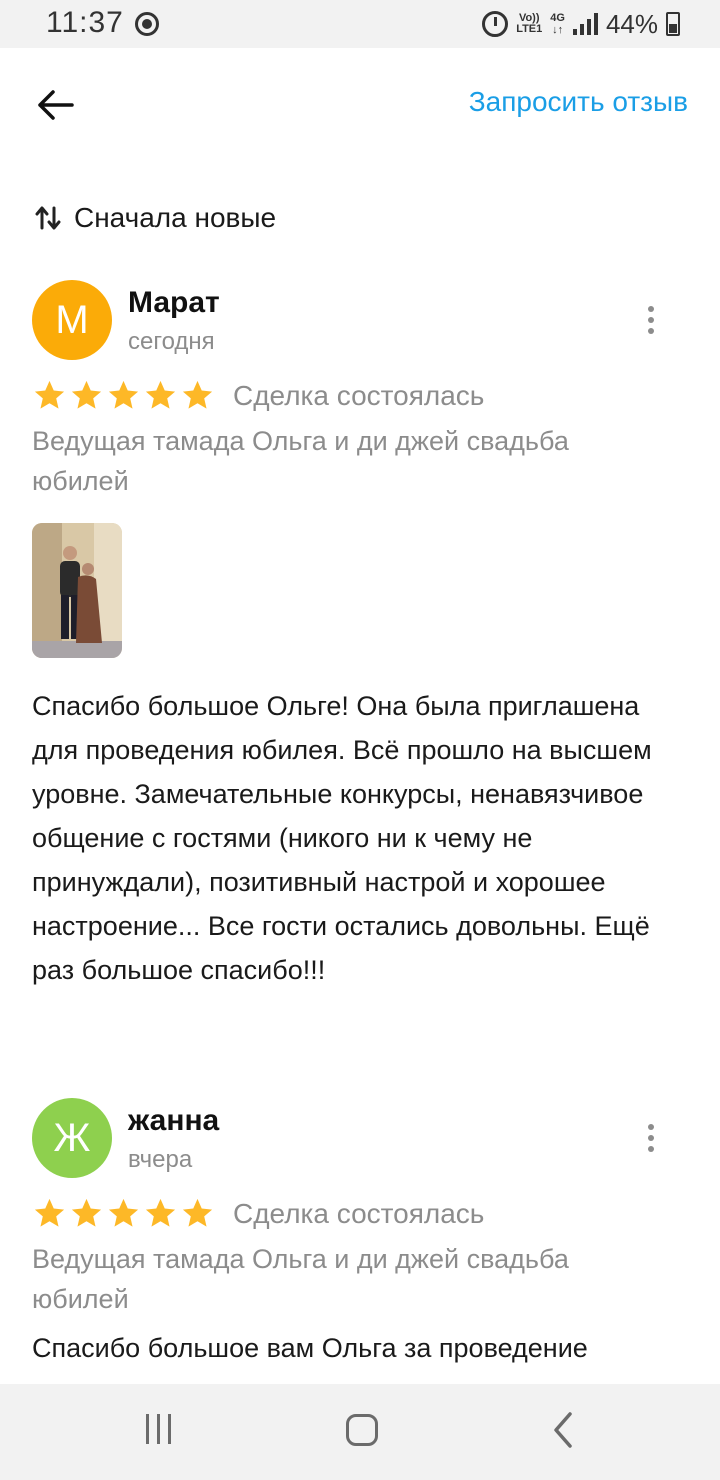  Describe the element at coordinates (557, 18) in the screenshot. I see `network-label: 4G` at that location.